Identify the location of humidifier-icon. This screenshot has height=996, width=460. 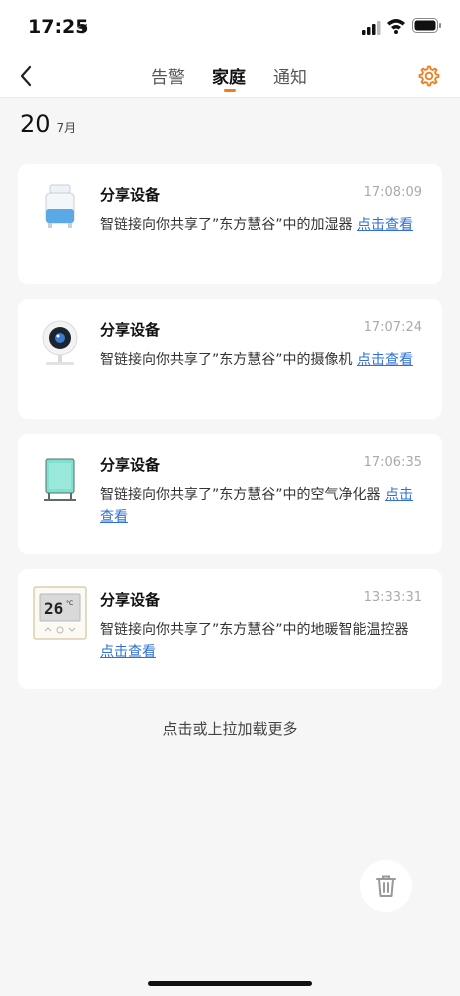
(60, 208).